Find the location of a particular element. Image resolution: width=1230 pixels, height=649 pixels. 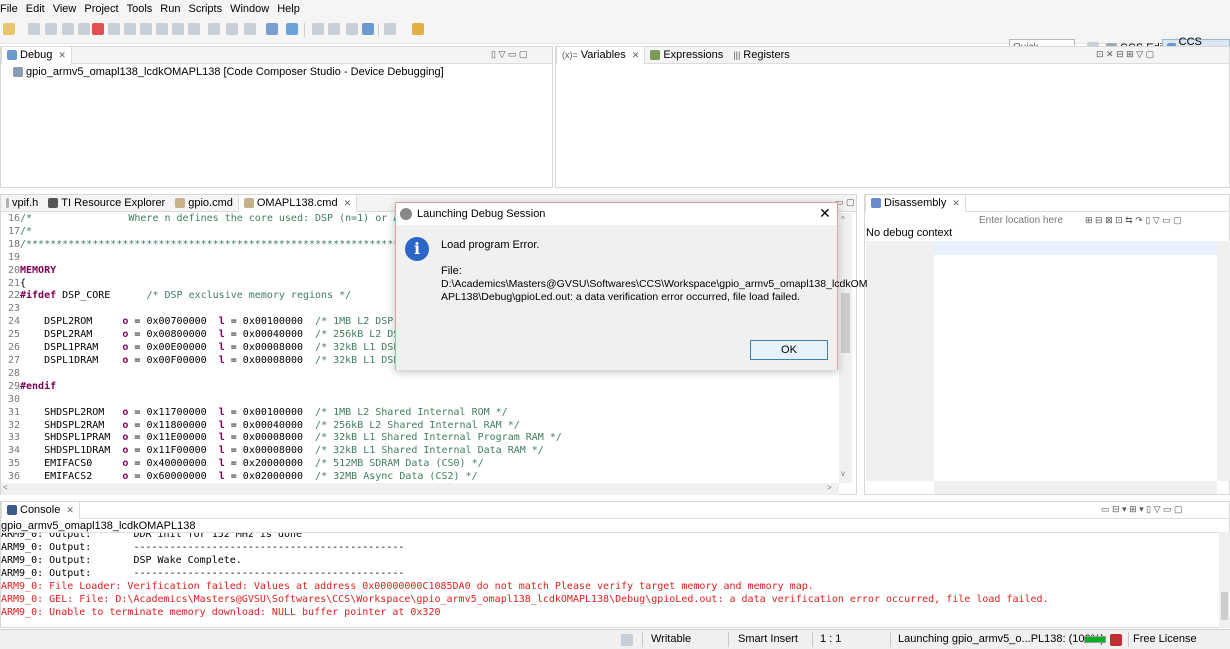

menu-view: View is located at coordinates (69, 9).